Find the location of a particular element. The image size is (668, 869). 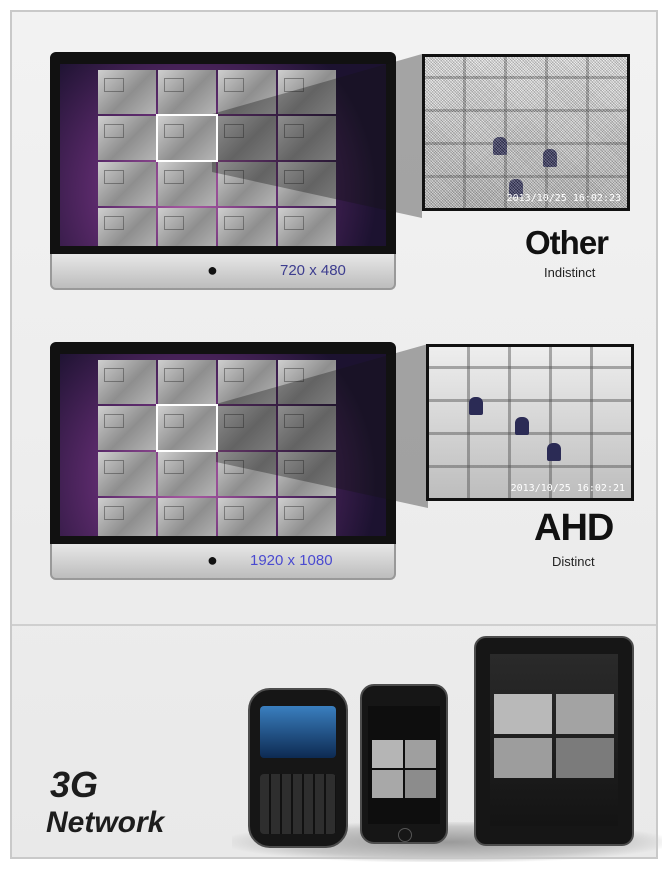

home-button-icon is located at coordinates (405, 835).